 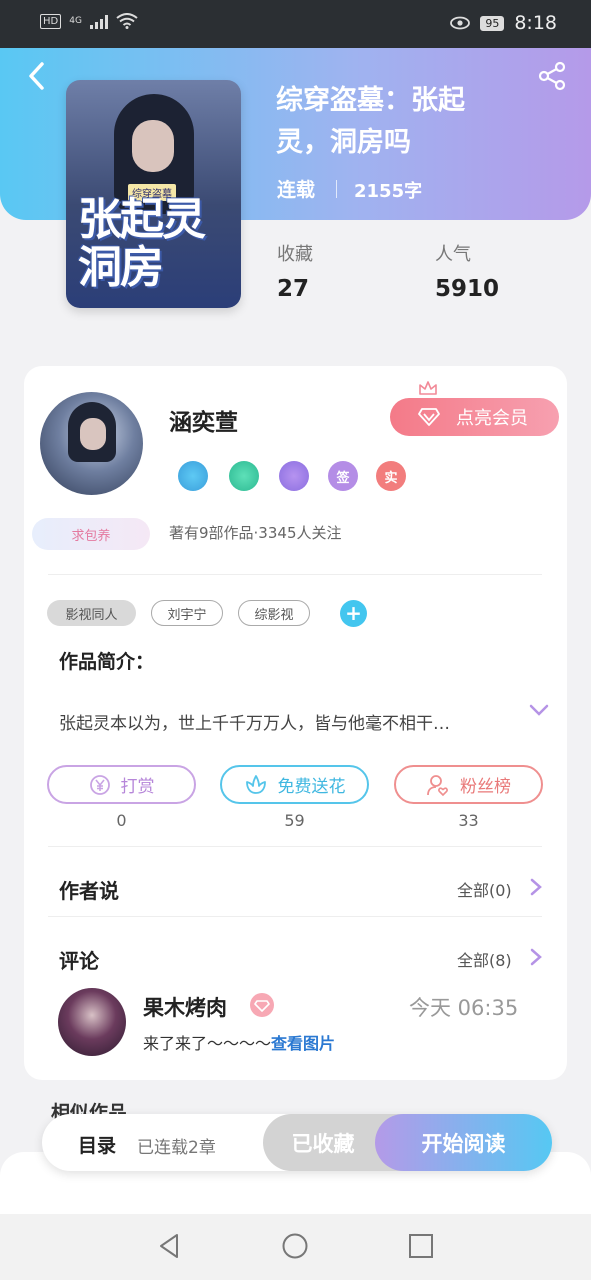 I want to click on flower-label: 免费送花, so click(x=311, y=787).